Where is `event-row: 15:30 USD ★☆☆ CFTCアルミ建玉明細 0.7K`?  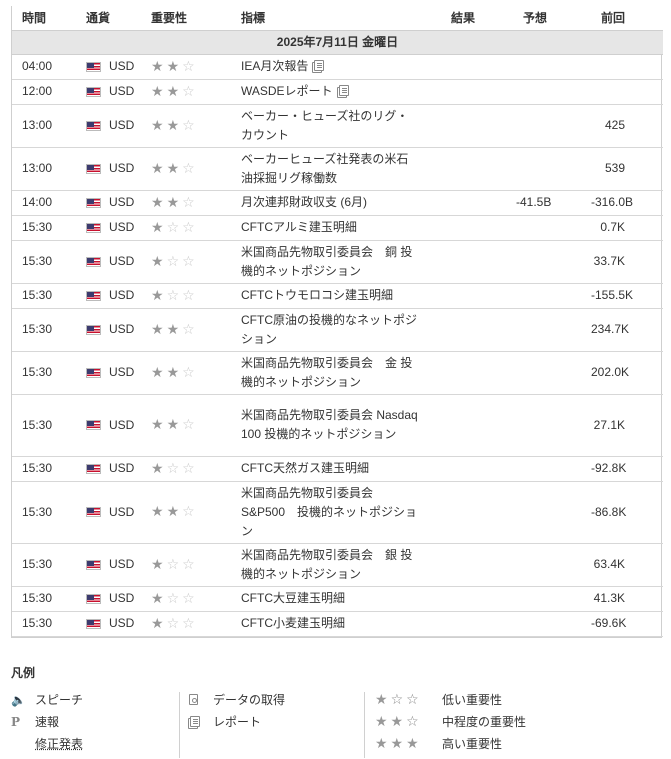
event-row: 15:30 USD ★☆☆ CFTCアルミ建玉明細 0.7K is located at coordinates (337, 228).